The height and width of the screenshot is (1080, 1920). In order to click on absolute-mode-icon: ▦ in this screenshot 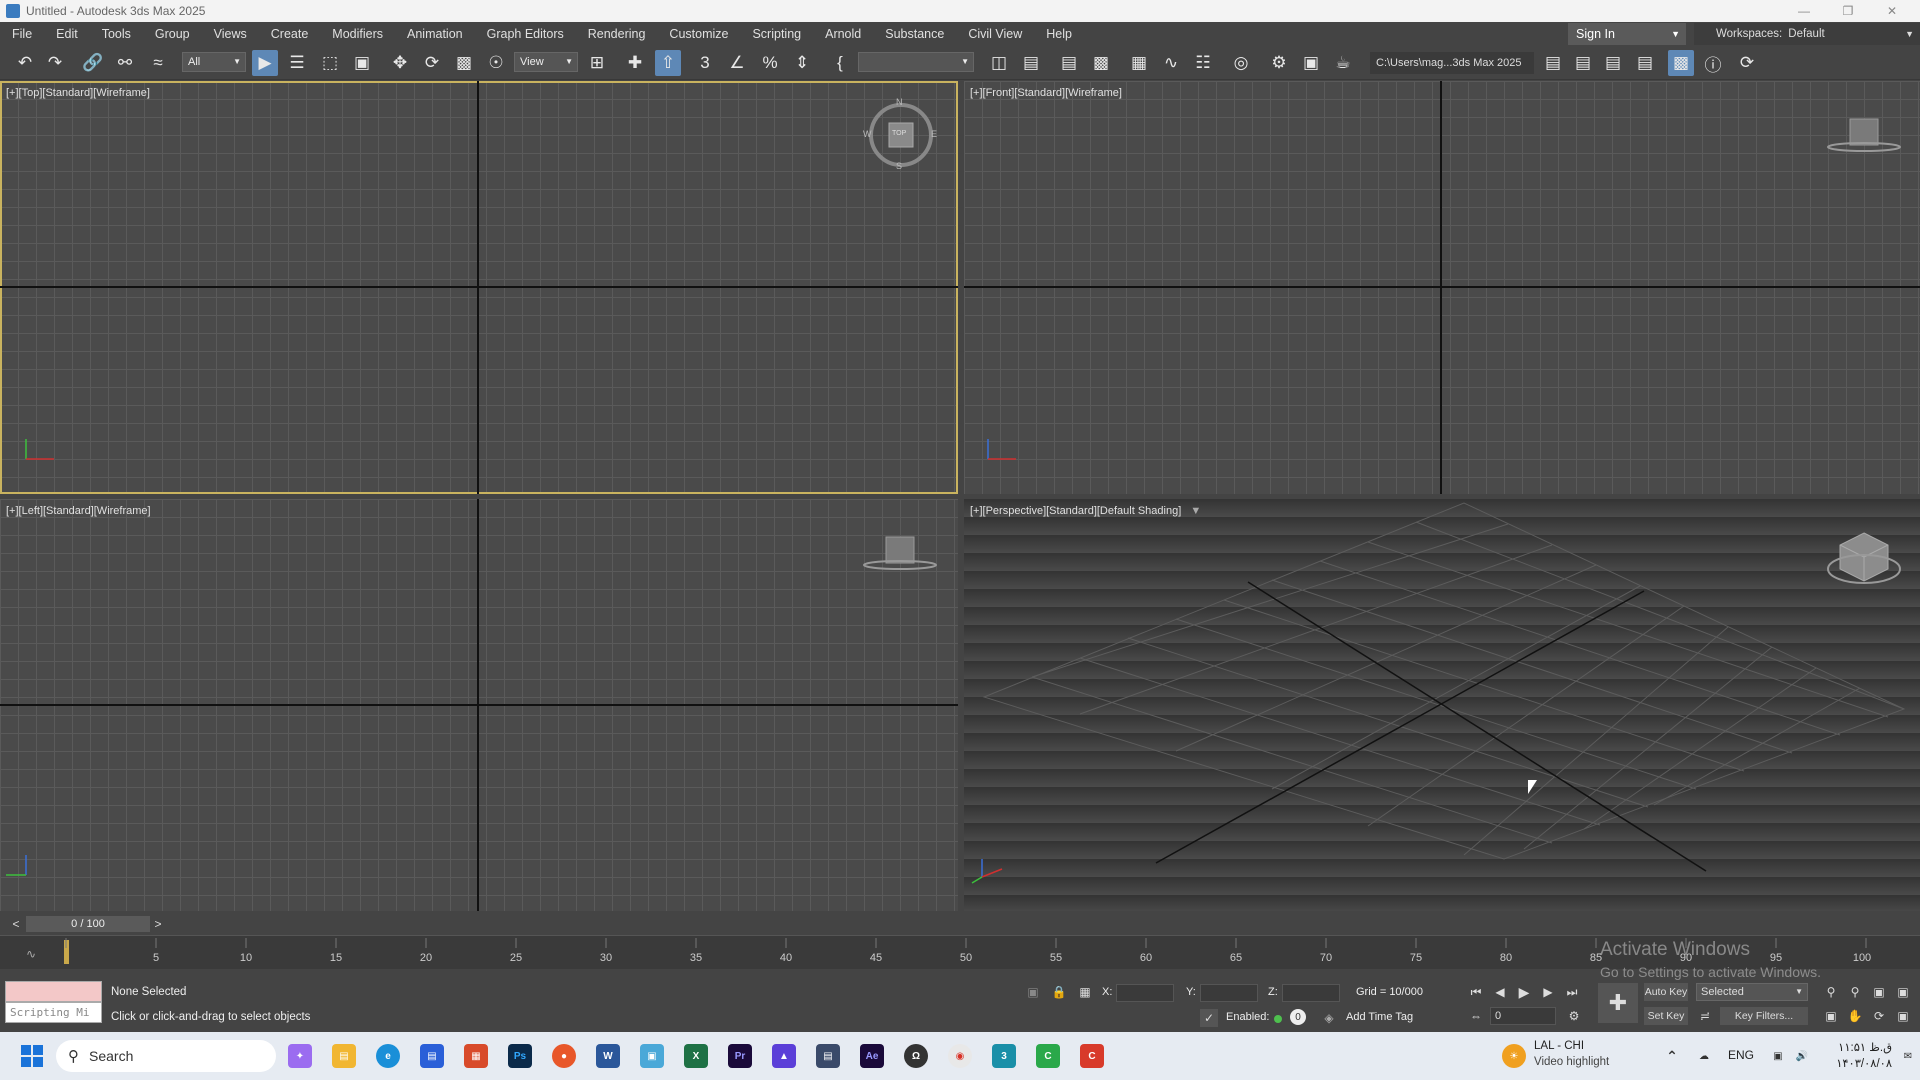, I will do `click(1085, 992)`.